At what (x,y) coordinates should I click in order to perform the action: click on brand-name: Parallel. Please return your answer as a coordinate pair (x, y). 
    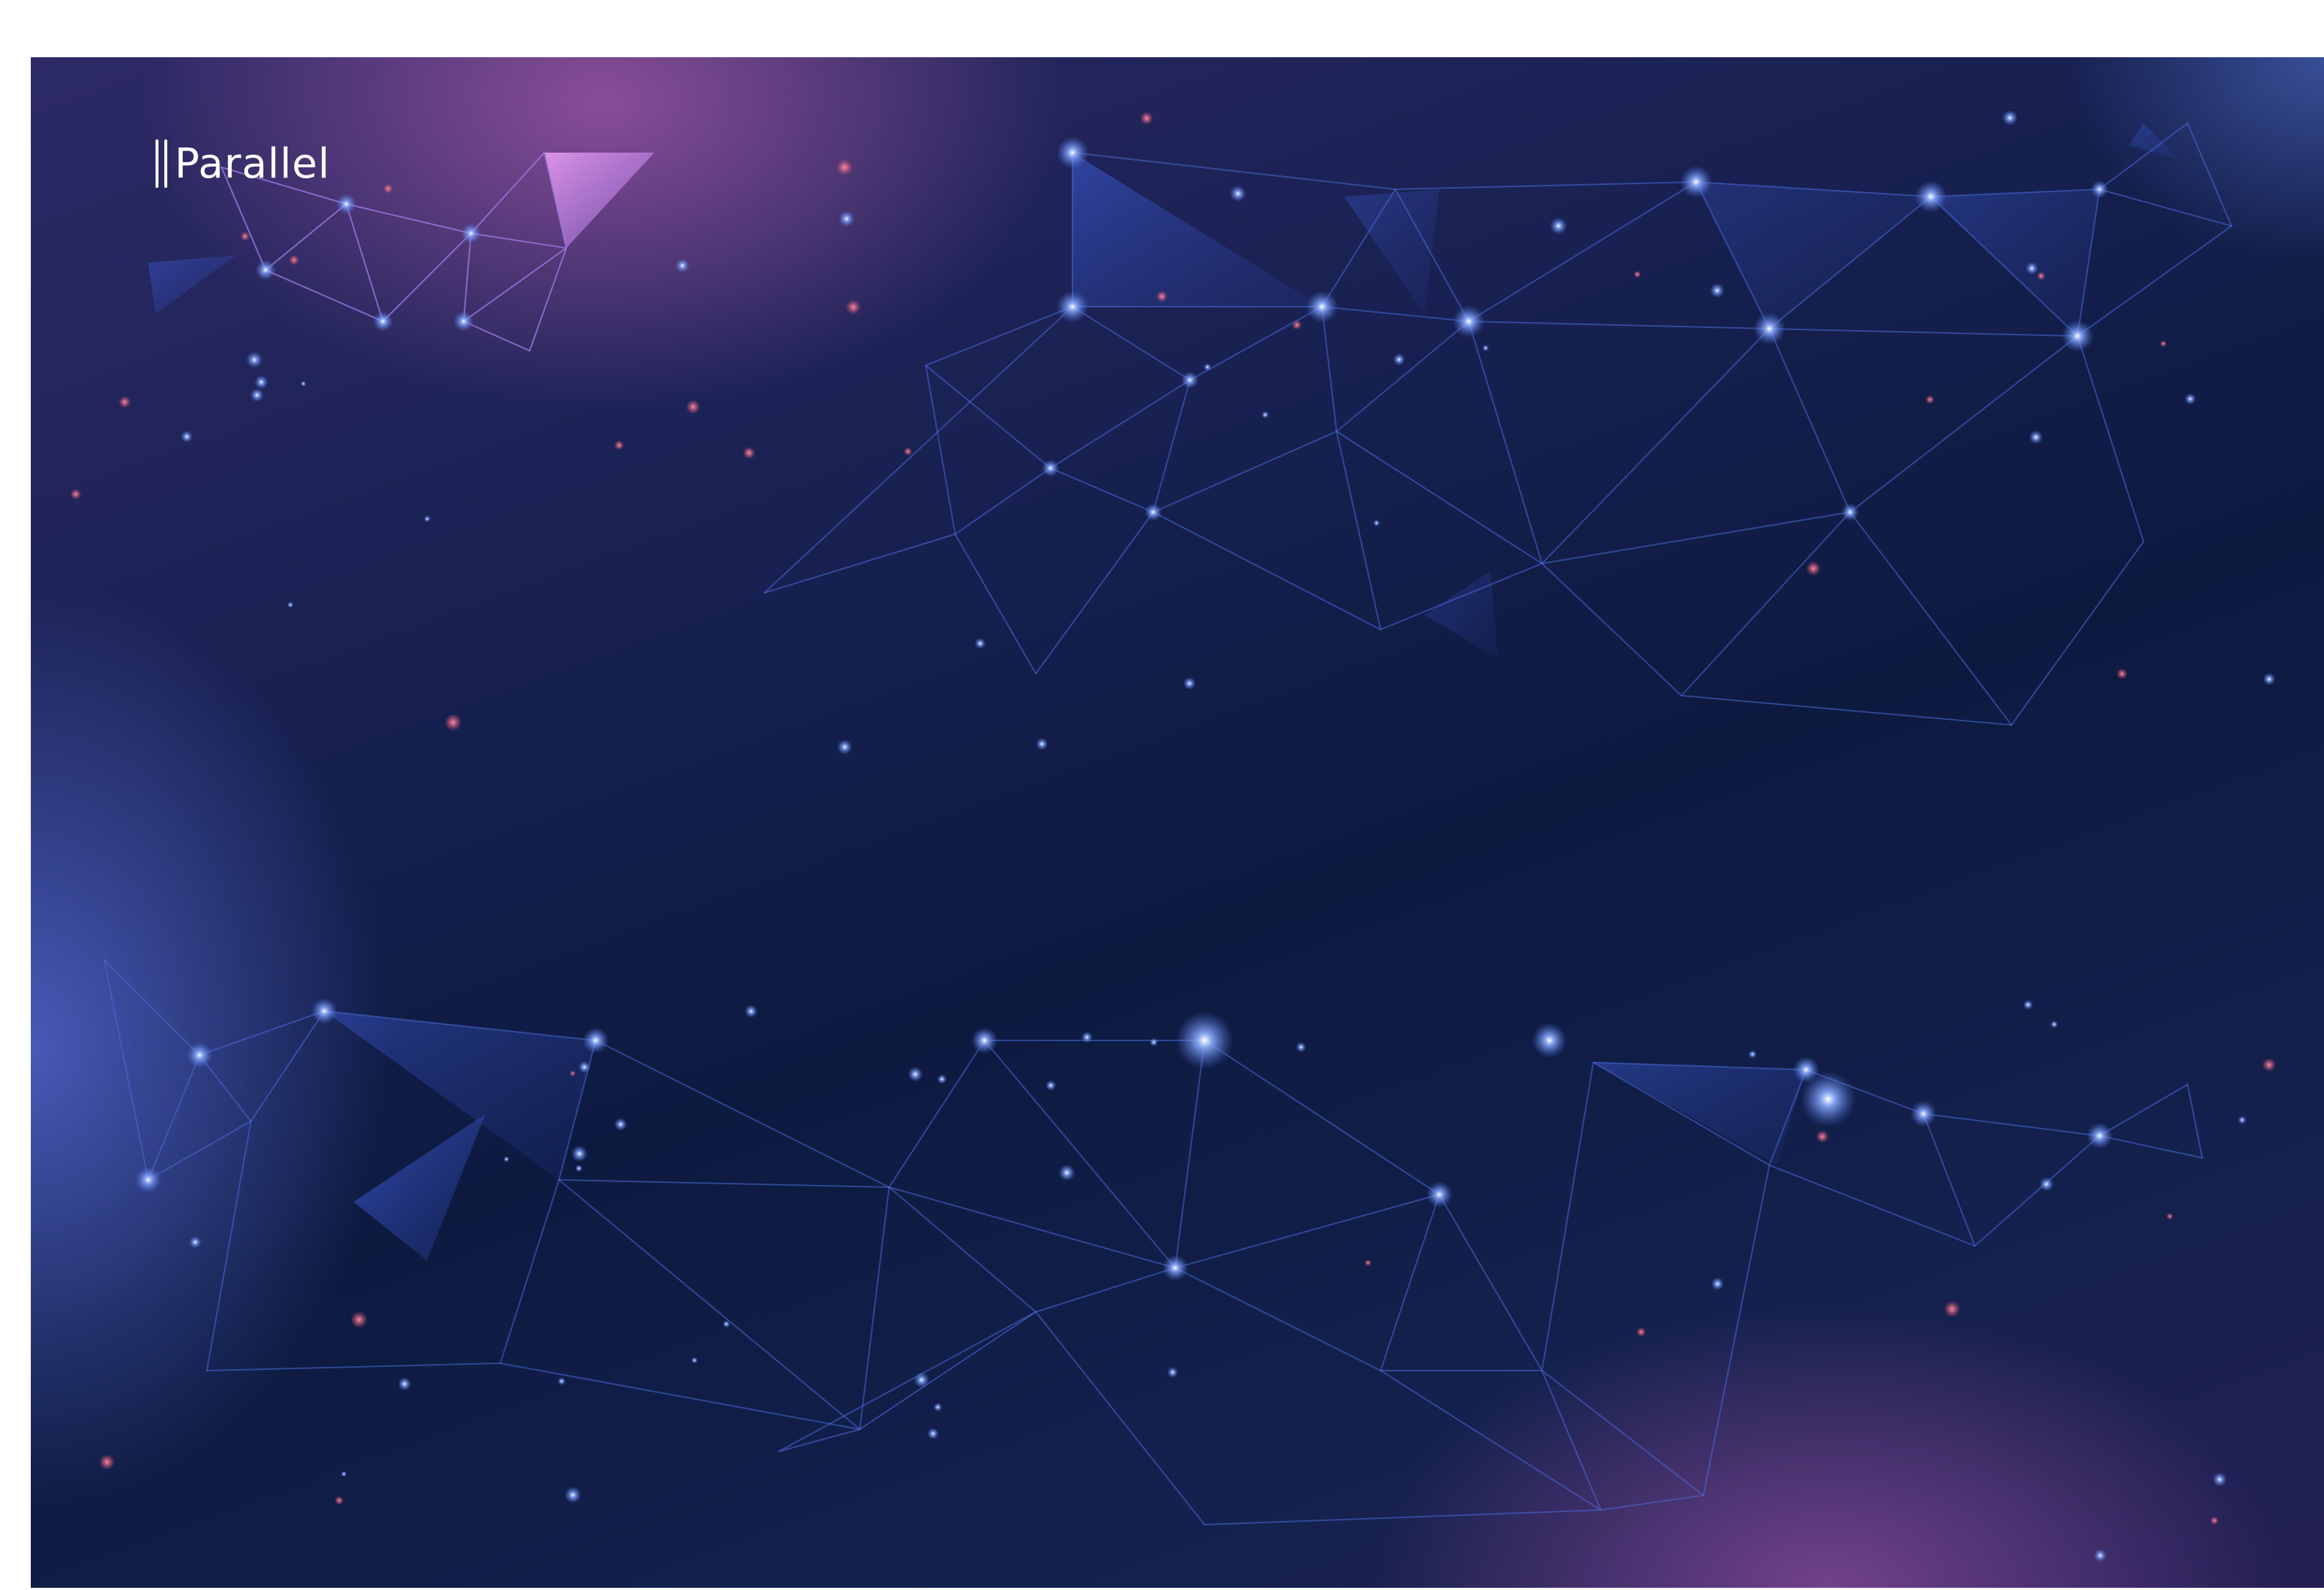
    Looking at the image, I should click on (253, 163).